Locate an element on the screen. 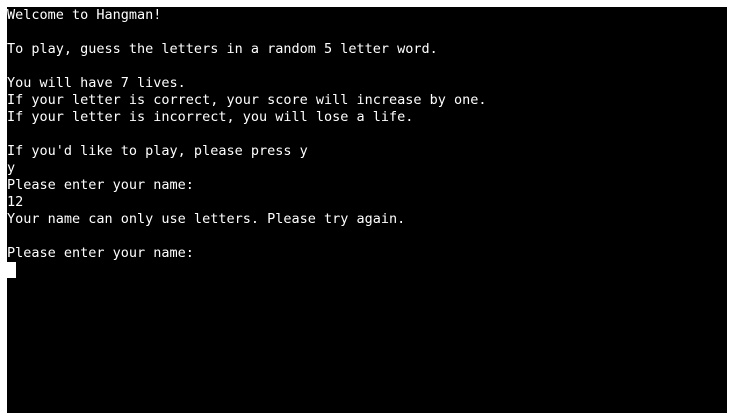 The image size is (729, 417). terminal-line-lives: You will have 7 lives. is located at coordinates (96, 83).